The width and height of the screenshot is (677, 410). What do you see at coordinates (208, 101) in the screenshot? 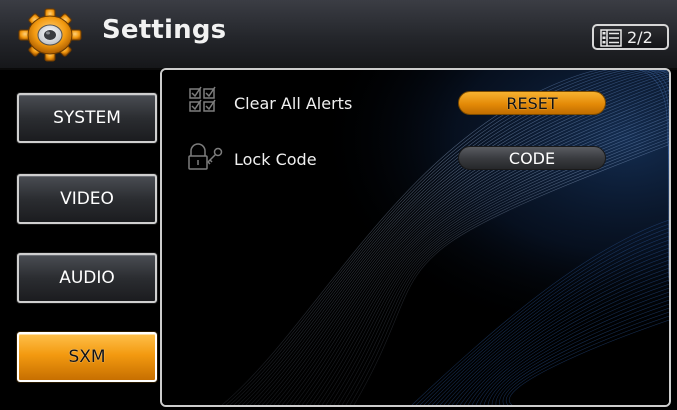
I see `alerts-checkbox-icon` at bounding box center [208, 101].